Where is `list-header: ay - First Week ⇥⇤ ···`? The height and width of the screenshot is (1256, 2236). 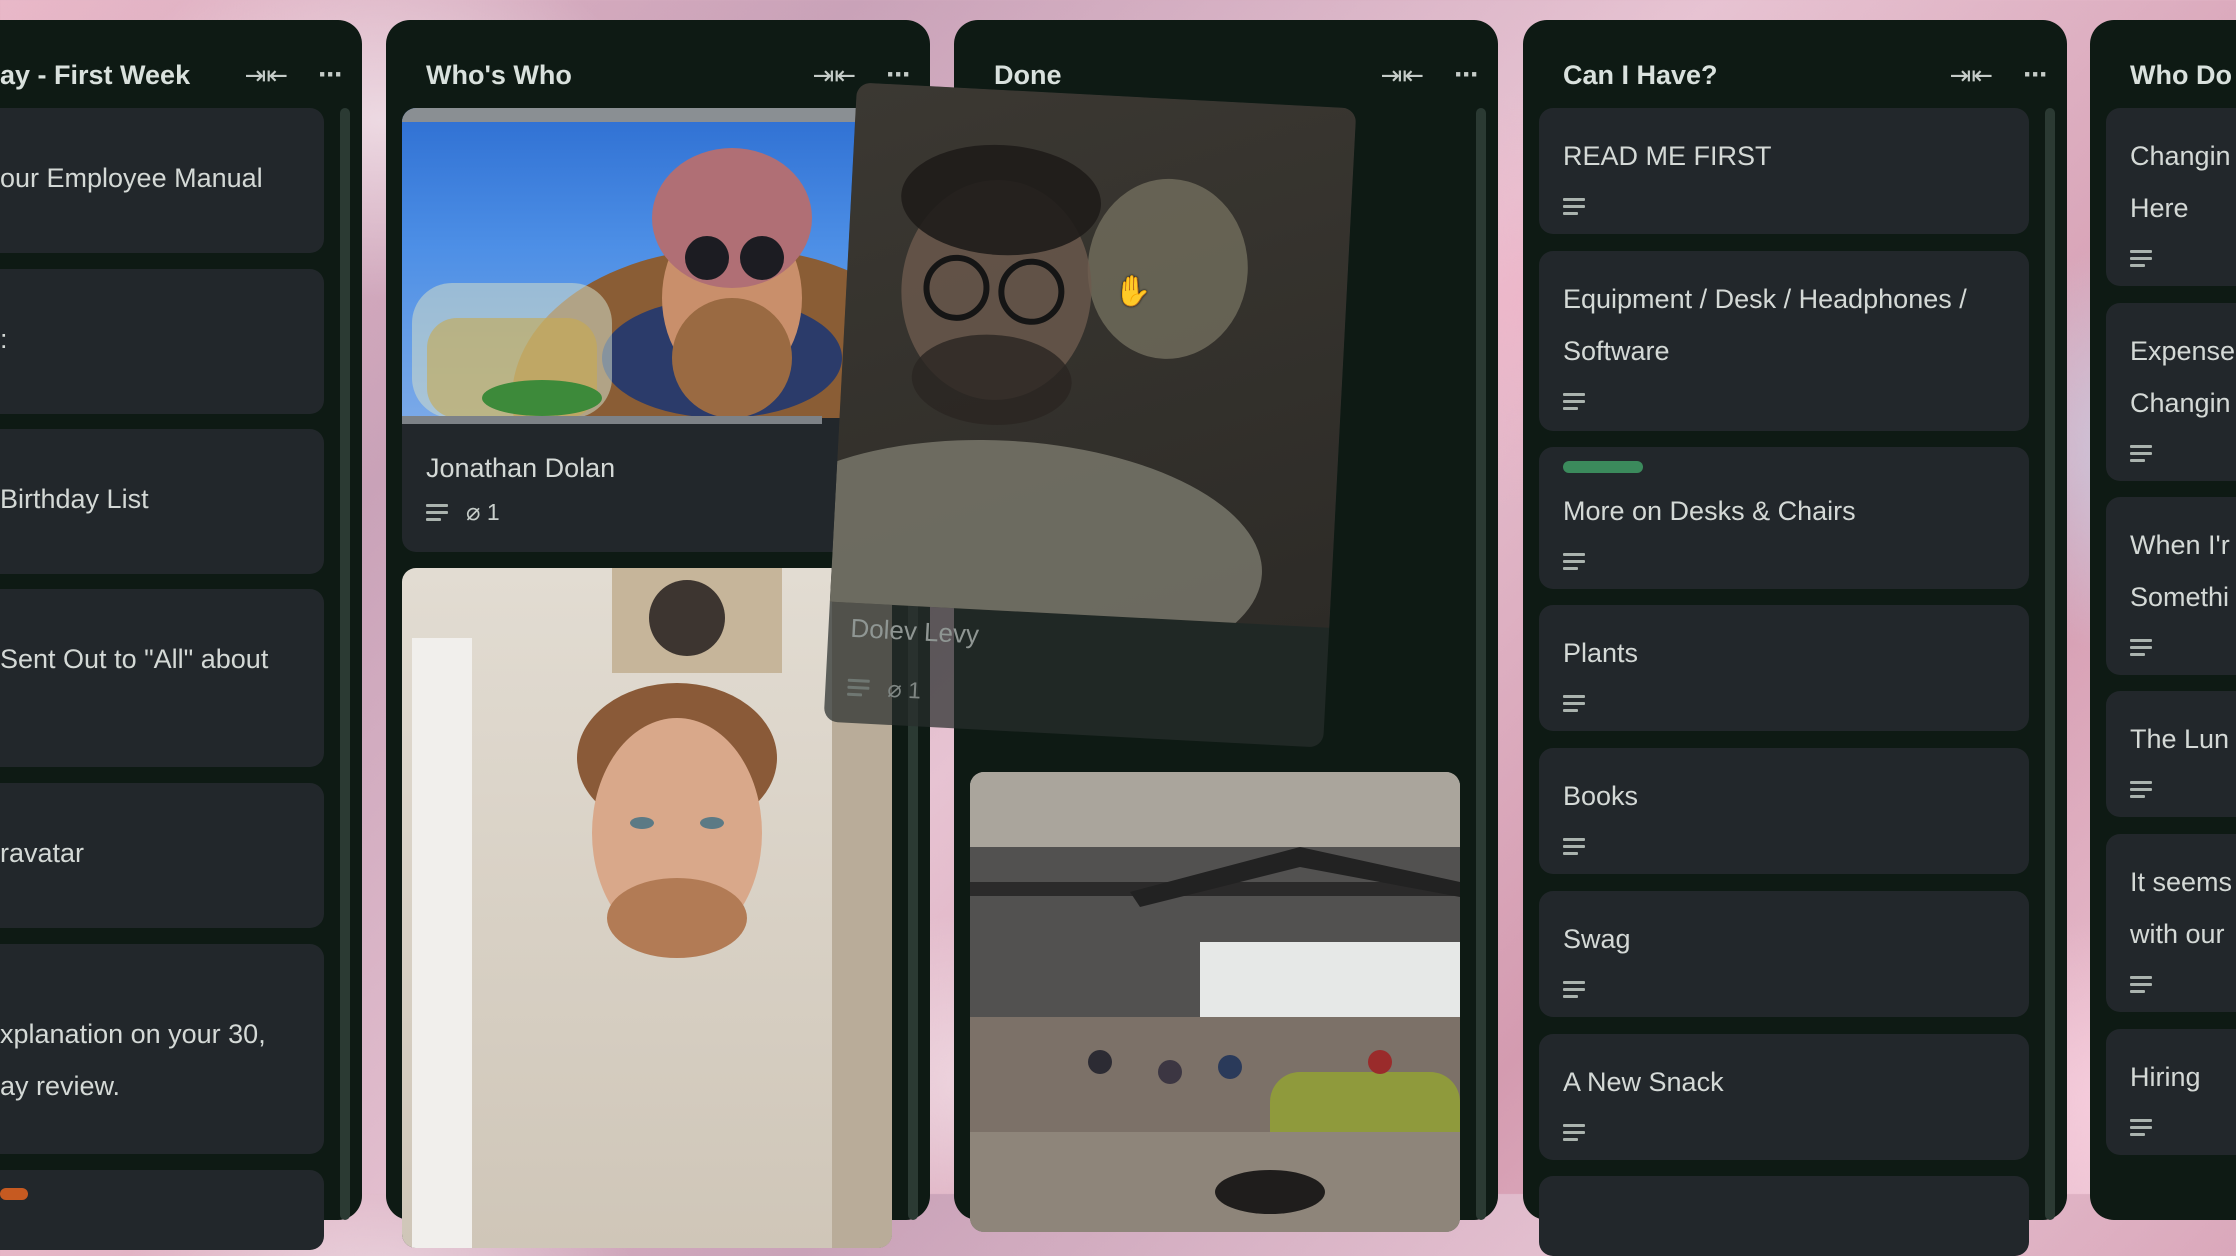
list-header: ay - First Week ⇥⇤ ··· is located at coordinates (172, 75).